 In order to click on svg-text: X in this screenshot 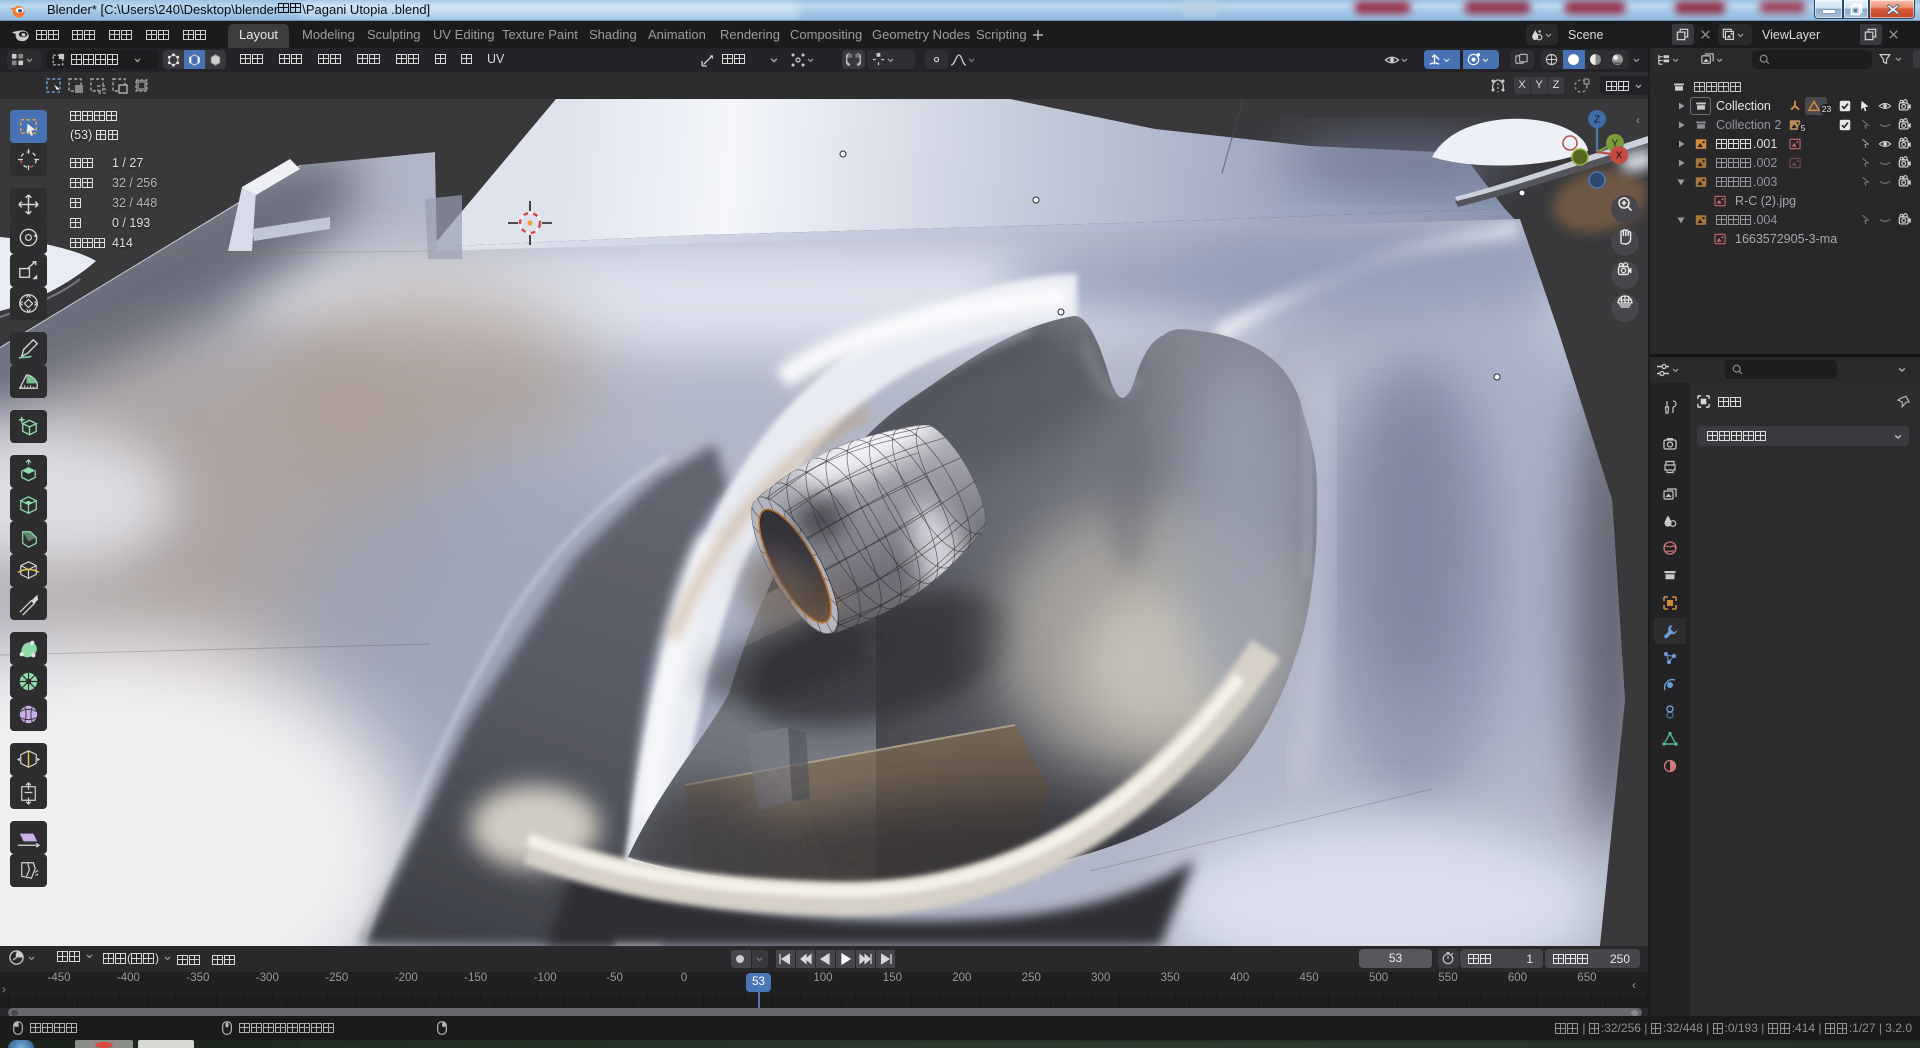, I will do `click(1619, 156)`.